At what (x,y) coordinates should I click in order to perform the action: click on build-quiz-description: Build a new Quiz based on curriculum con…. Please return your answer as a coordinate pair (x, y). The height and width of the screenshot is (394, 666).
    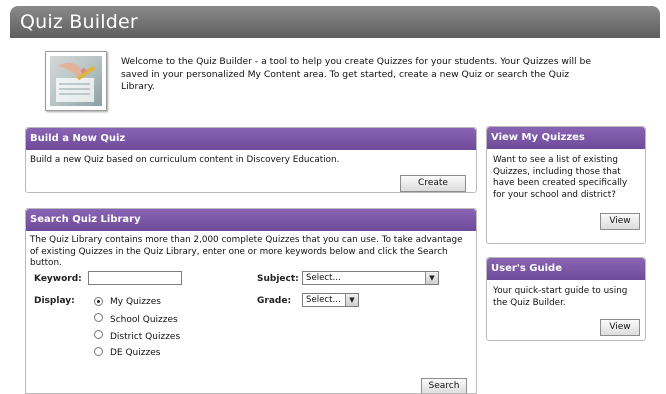
    Looking at the image, I should click on (185, 160).